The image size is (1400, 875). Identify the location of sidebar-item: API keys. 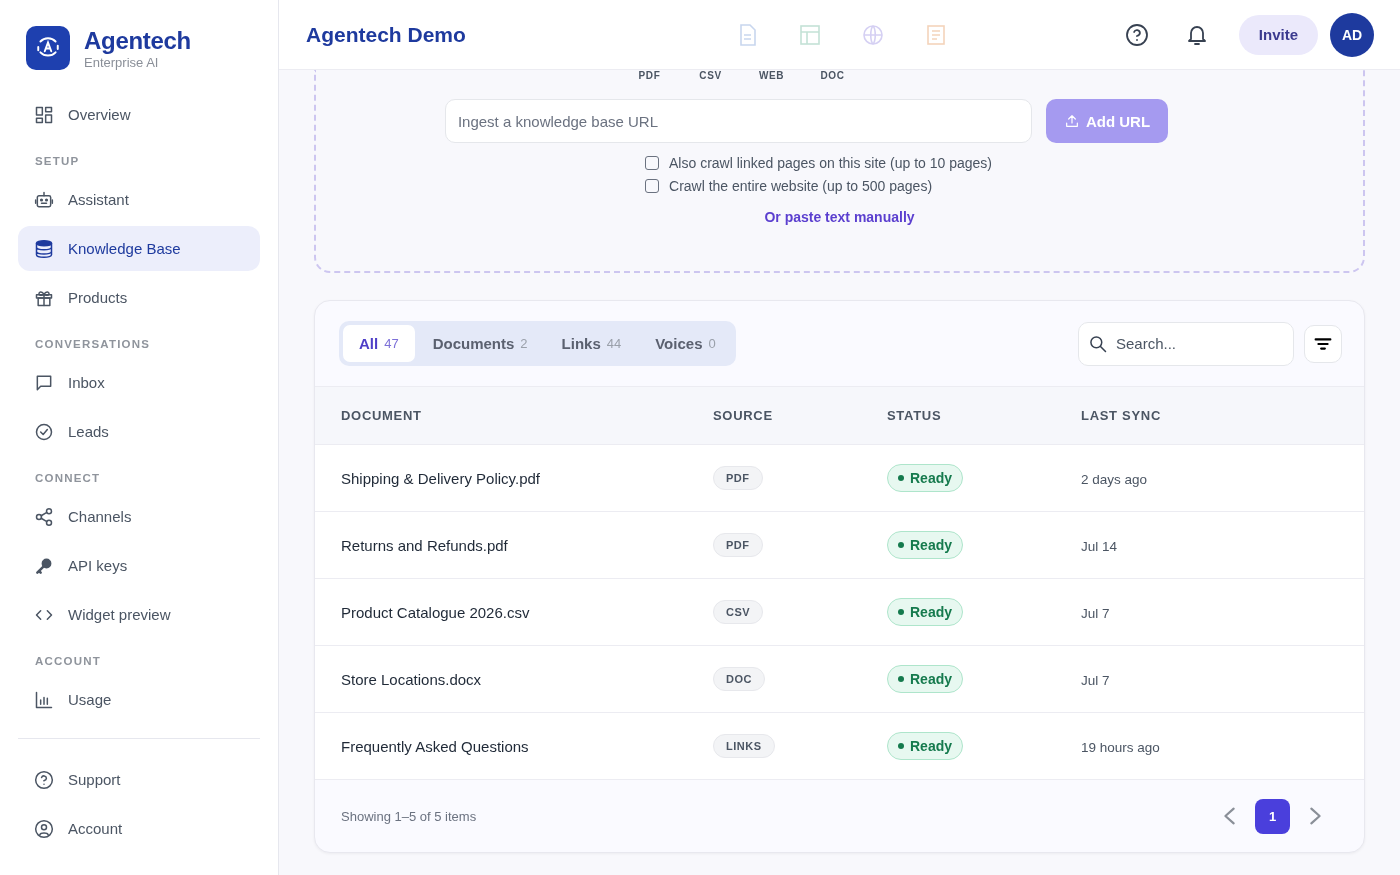
(139, 565).